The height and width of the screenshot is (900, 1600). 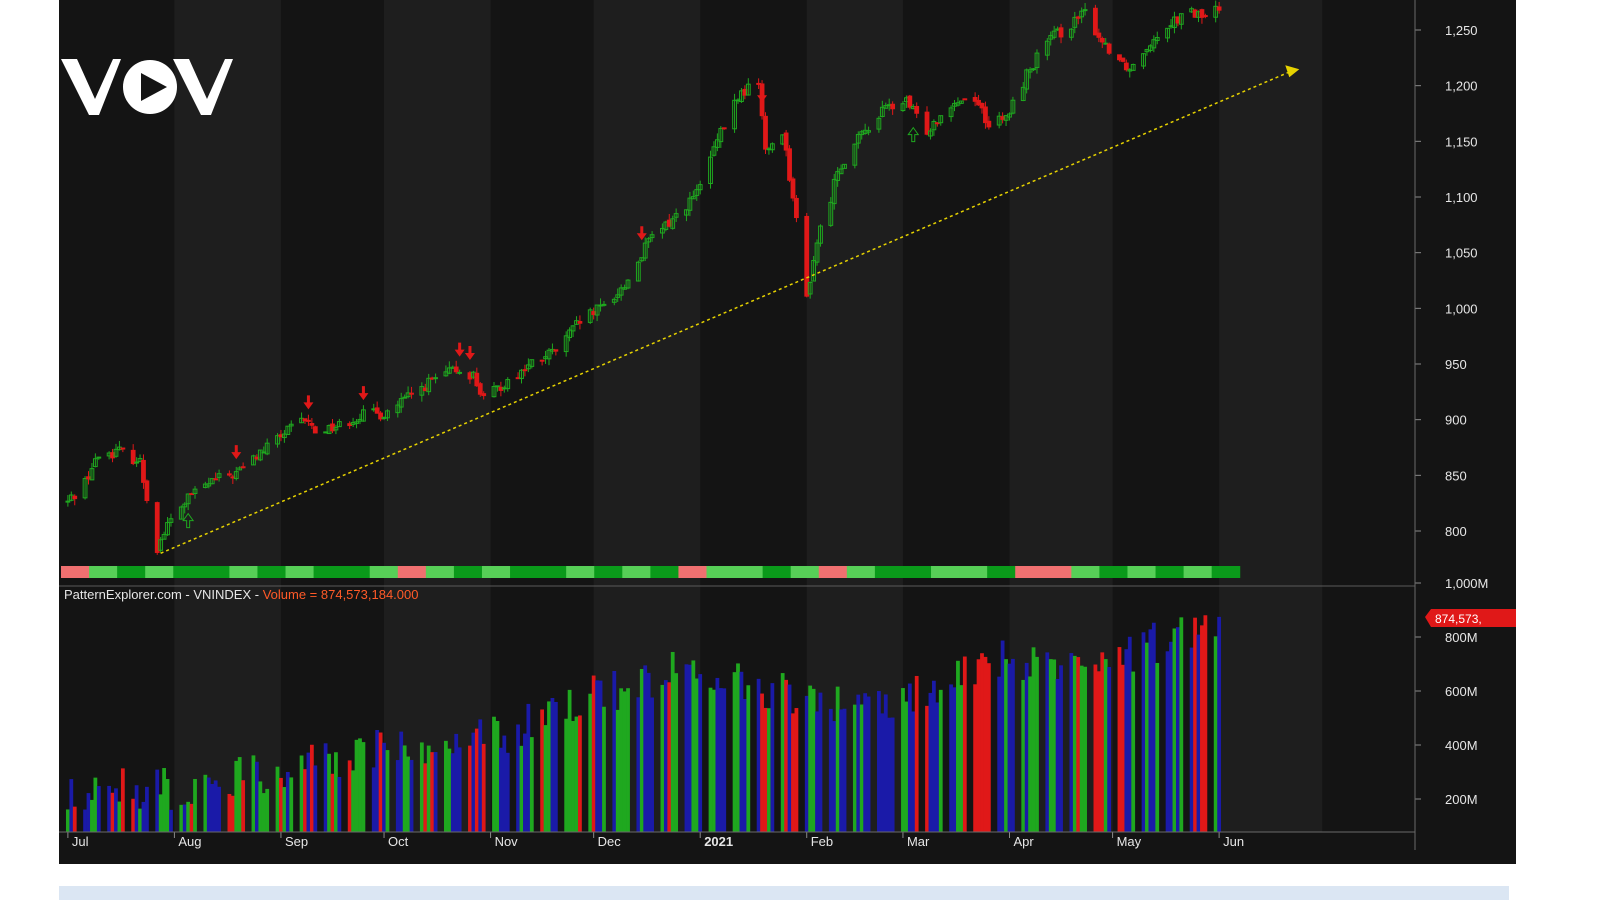 I want to click on buy-arrow, so click(x=913, y=134).